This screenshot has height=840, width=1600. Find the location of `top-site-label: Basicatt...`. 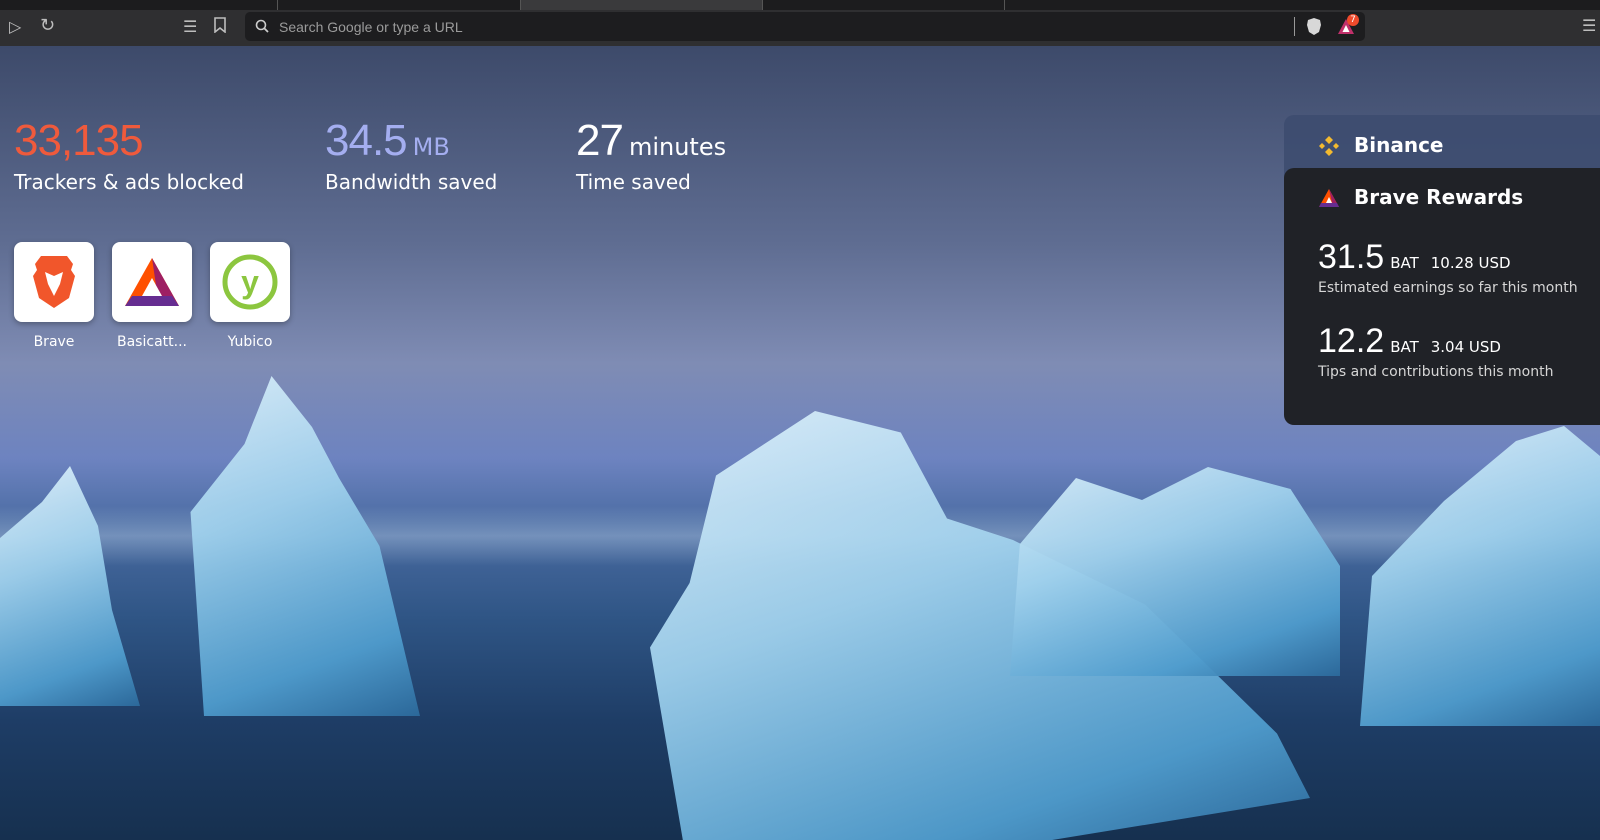

top-site-label: Basicatt... is located at coordinates (152, 342).